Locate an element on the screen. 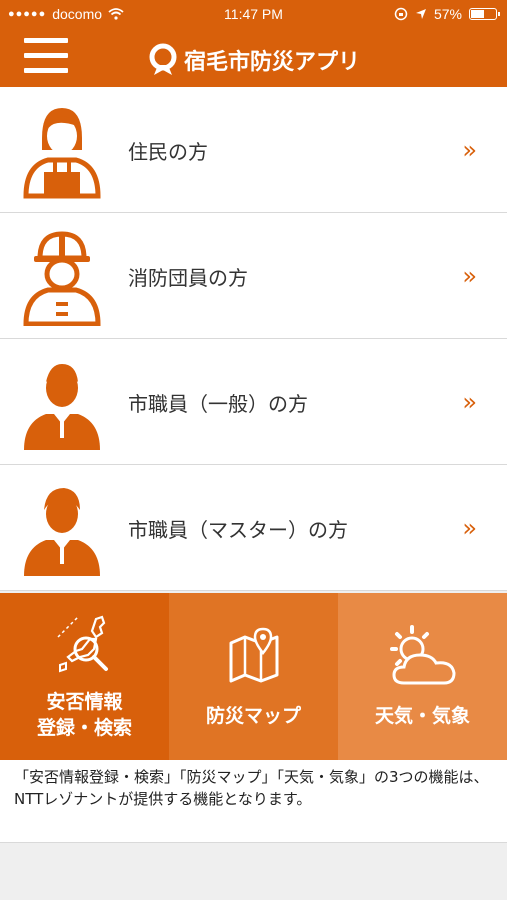  safety-info-tile: 安否情報 登録・検索 is located at coordinates (84, 676).